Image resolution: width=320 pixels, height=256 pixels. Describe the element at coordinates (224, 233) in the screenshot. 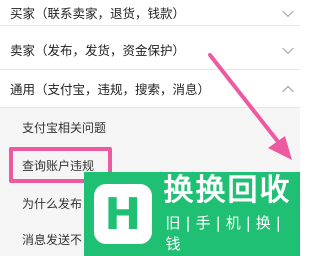

I see `watermark-subtitle: 旧 | 手 | 机 | 换 |钱` at that location.